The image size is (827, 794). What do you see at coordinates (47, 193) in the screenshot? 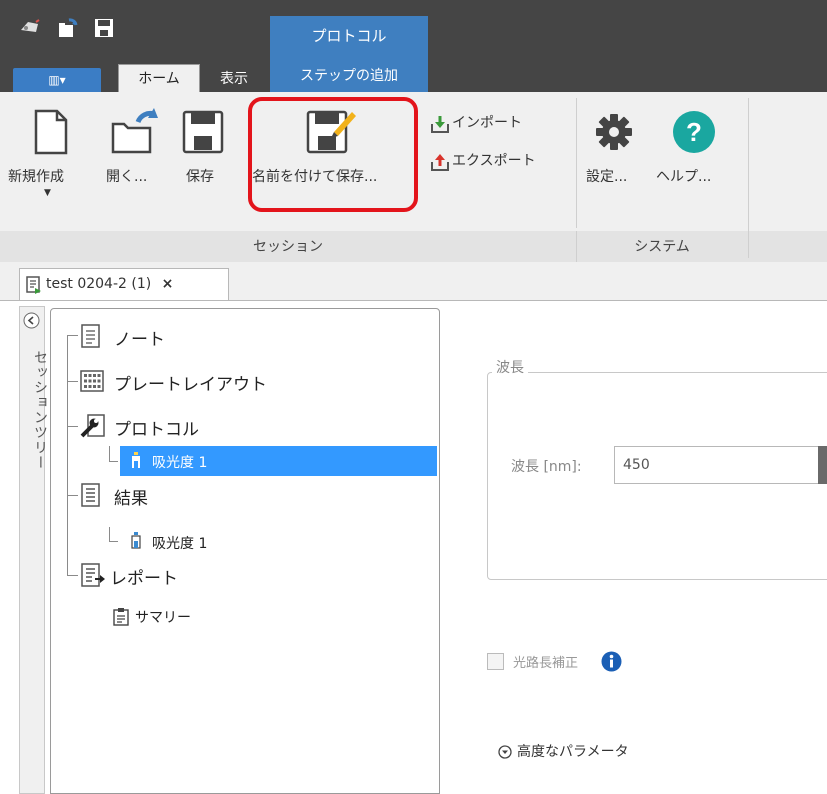
I see `new-dropdown-icon: ▼` at bounding box center [47, 193].